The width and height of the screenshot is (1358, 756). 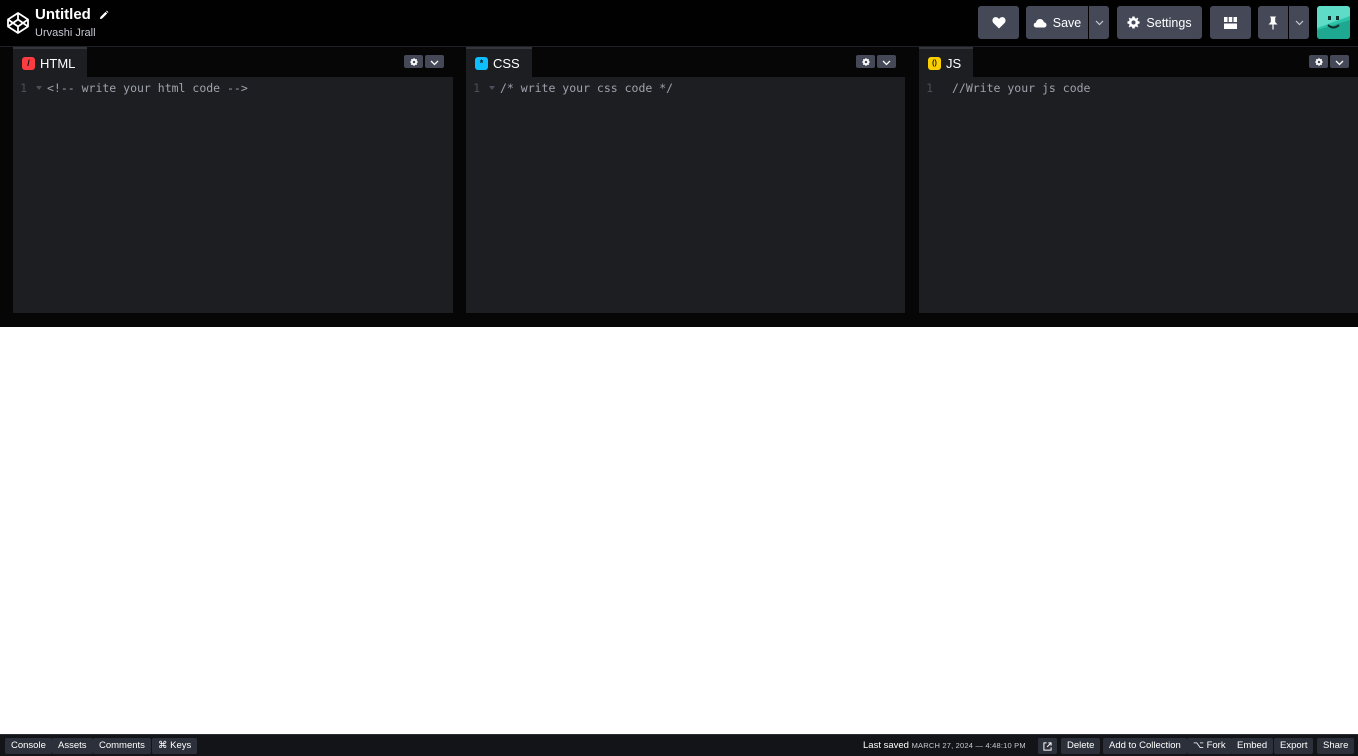 What do you see at coordinates (72, 33) in the screenshot?
I see `pen-author: Urvashi Jrall` at bounding box center [72, 33].